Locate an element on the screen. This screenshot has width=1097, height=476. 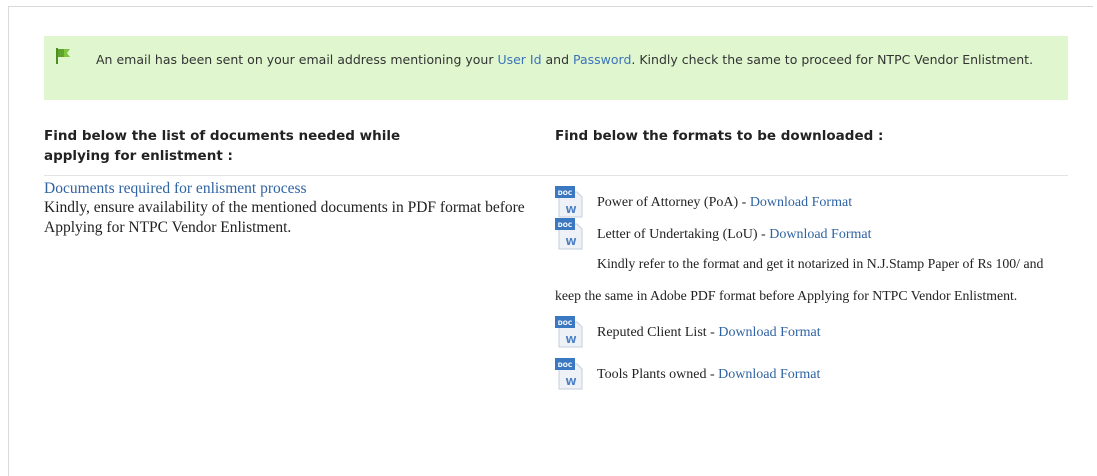
flag-icon is located at coordinates (63, 56).